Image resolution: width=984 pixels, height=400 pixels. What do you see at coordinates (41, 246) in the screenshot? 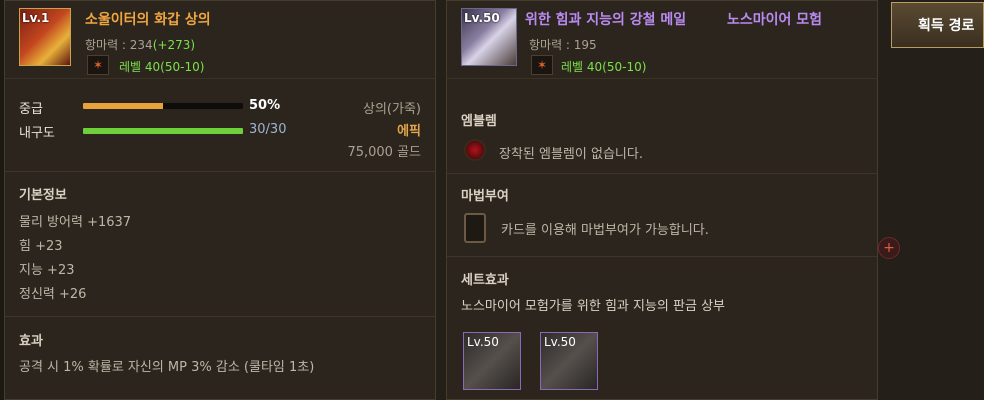
I see `stat-line: 힘 +23` at bounding box center [41, 246].